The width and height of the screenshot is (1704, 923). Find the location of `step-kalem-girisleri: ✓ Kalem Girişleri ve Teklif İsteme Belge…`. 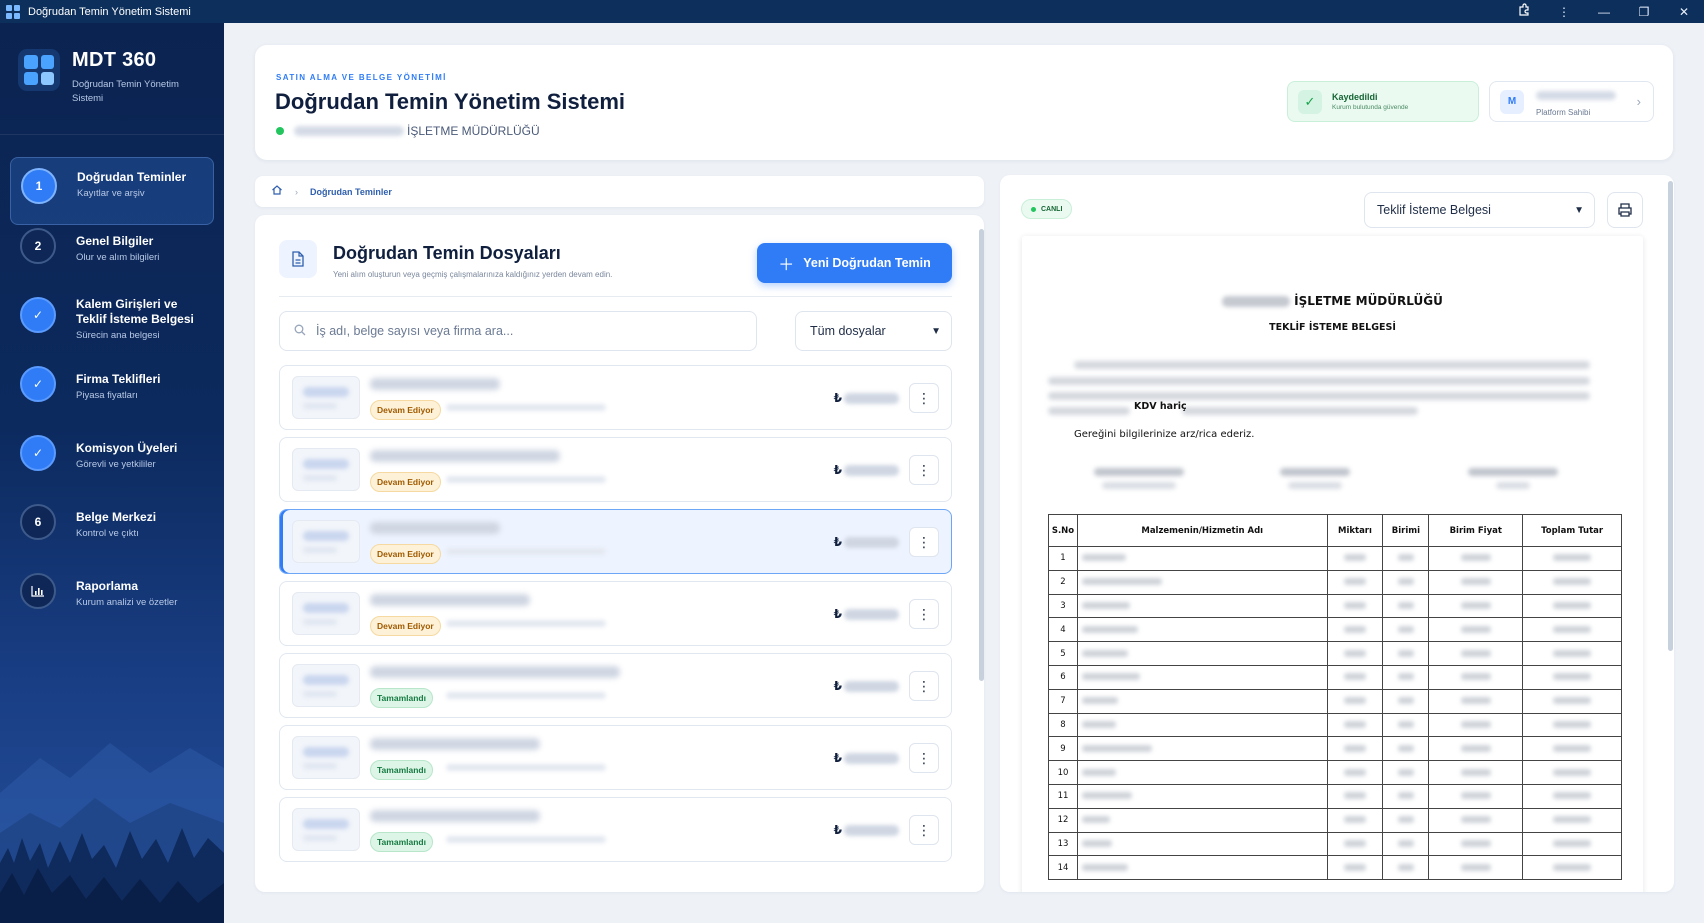

step-kalem-girisleri: ✓ Kalem Girişleri ve Teklif İsteme Belge… is located at coordinates (112, 331).